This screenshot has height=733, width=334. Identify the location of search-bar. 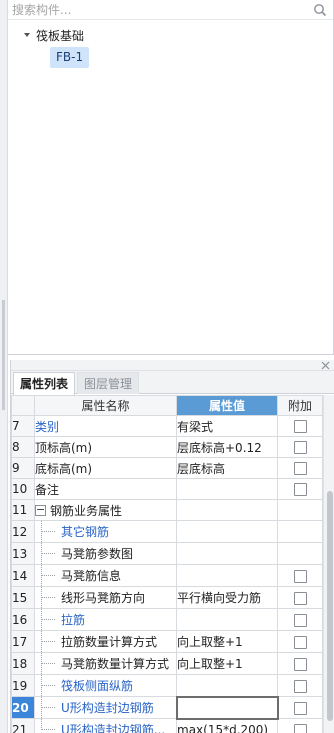
(170, 10).